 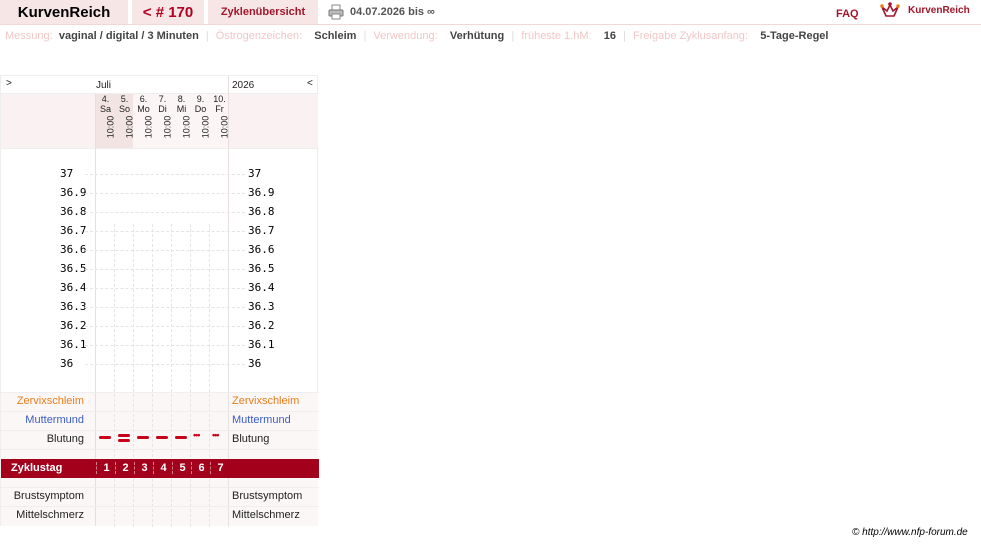 What do you see at coordinates (336, 12) in the screenshot?
I see `printer-icon` at bounding box center [336, 12].